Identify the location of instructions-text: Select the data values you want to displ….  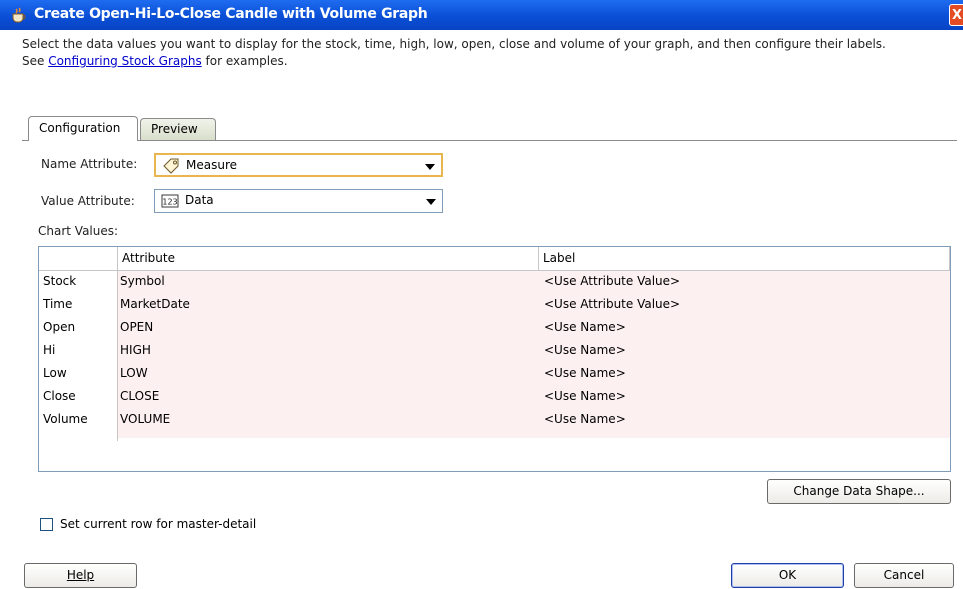
(487, 53).